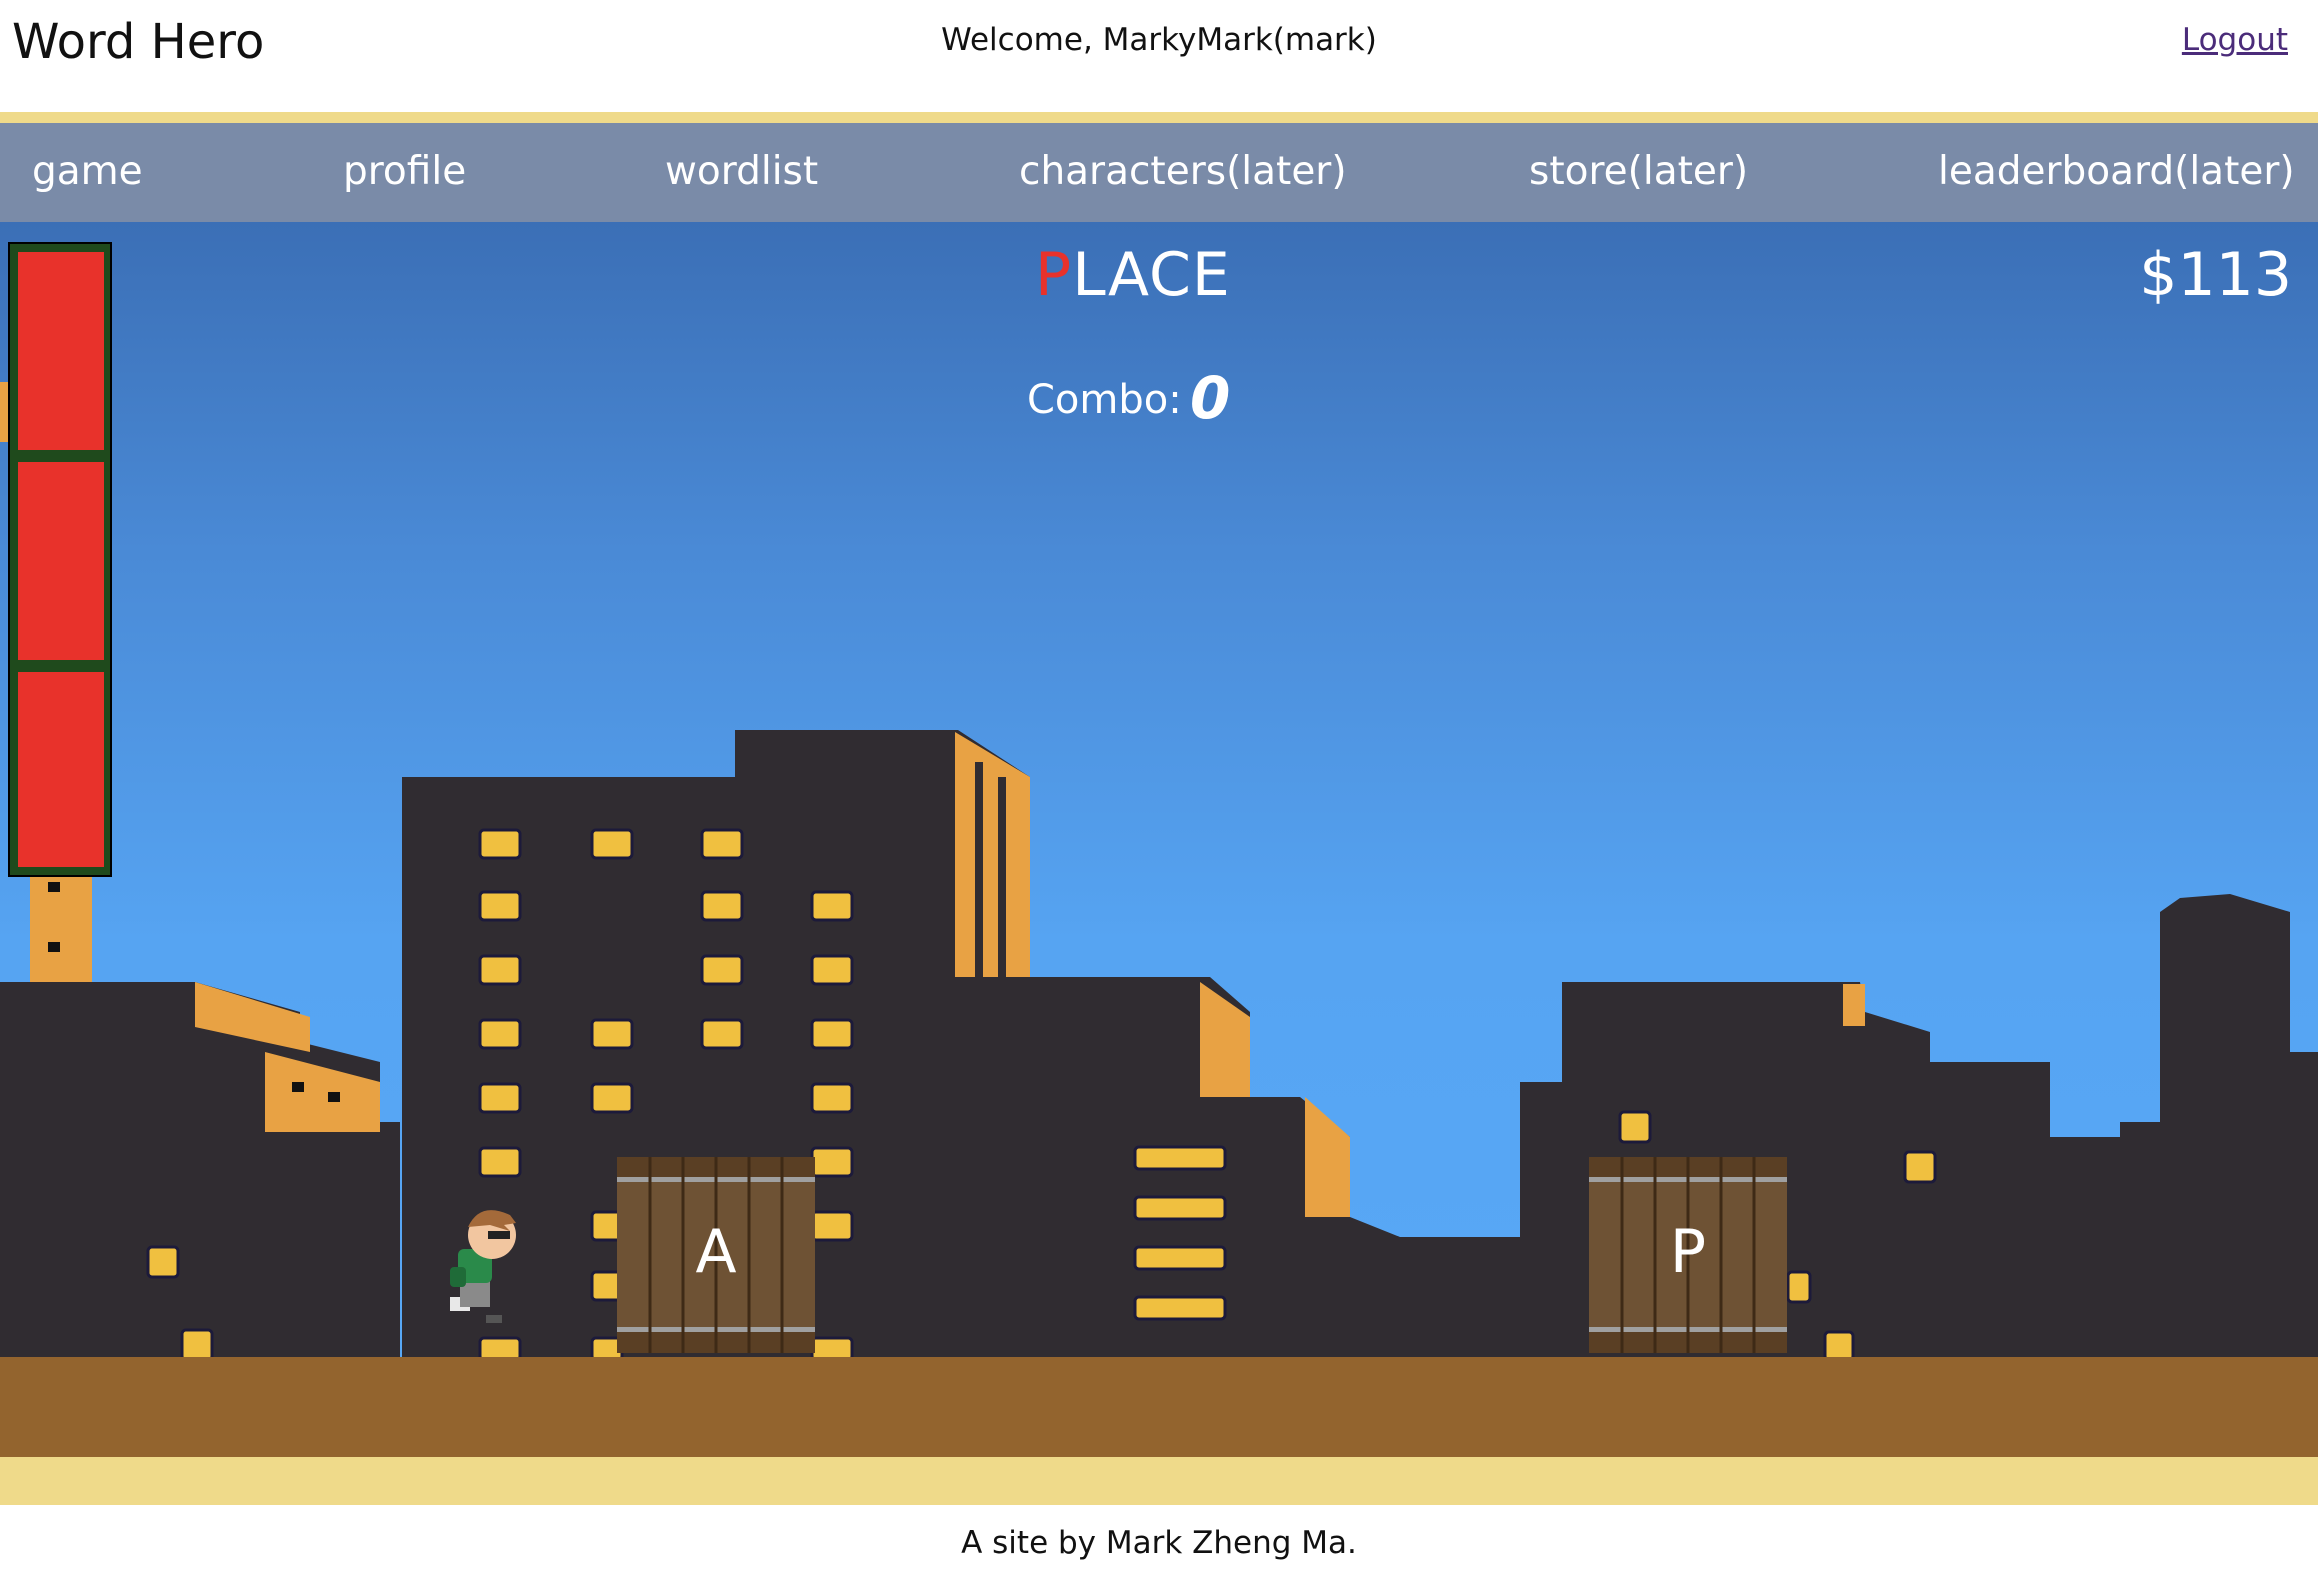 The width and height of the screenshot is (2318, 1590). Describe the element at coordinates (1638, 171) in the screenshot. I see `nav-item-store: store(later)` at that location.